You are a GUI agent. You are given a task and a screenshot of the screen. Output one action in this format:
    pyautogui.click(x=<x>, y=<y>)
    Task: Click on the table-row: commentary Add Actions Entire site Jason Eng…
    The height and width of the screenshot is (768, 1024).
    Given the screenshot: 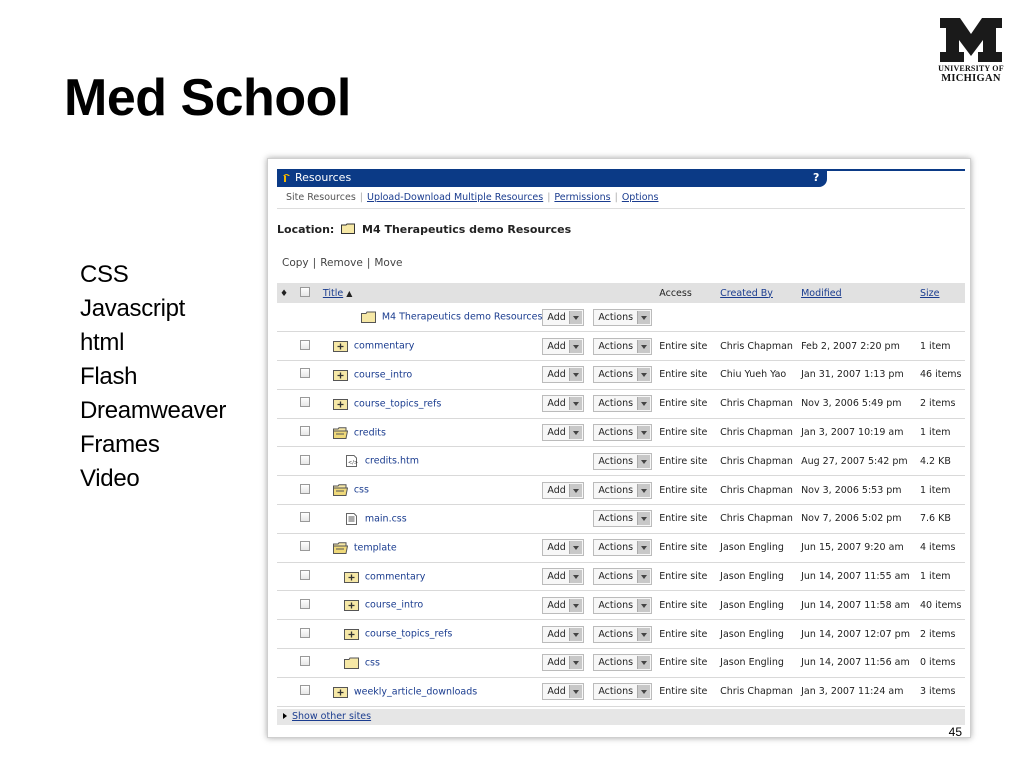 What is the action you would take?
    pyautogui.click(x=621, y=577)
    